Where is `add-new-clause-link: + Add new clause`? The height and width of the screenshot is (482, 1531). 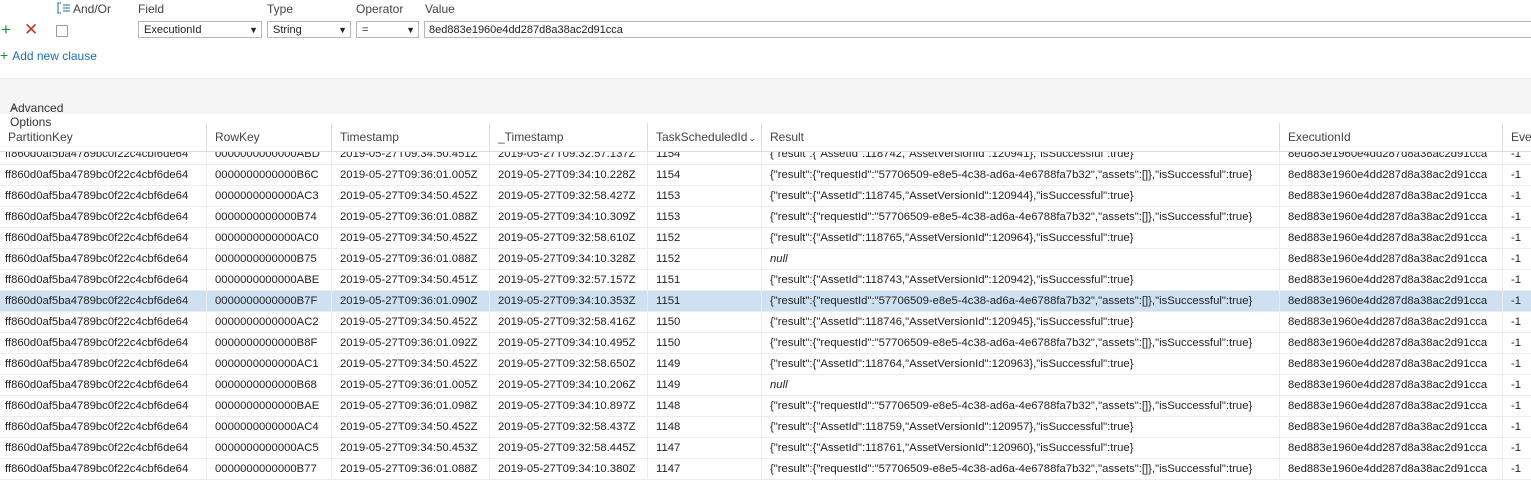
add-new-clause-link: + Add new clause is located at coordinates (48, 55).